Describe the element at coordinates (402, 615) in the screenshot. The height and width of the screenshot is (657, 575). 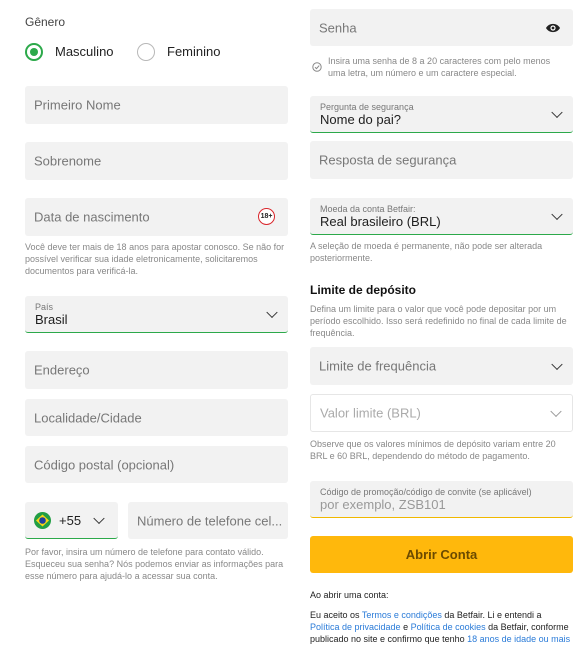
I see `terms-link: Termos e condições` at that location.